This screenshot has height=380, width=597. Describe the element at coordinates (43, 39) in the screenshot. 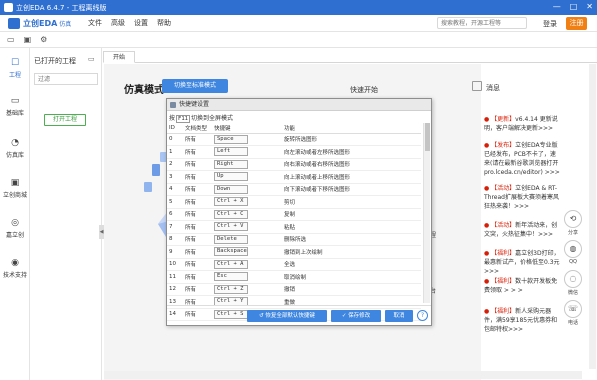

I see `settings-icon: ⚙` at that location.